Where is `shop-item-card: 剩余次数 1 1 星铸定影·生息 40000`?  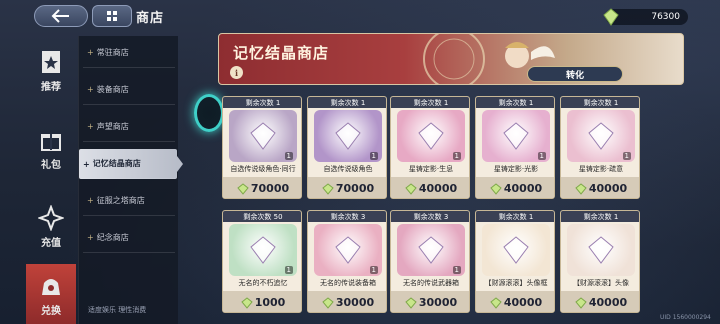 shop-item-card: 剩余次数 1 1 星铸定影·生息 40000 is located at coordinates (430, 147).